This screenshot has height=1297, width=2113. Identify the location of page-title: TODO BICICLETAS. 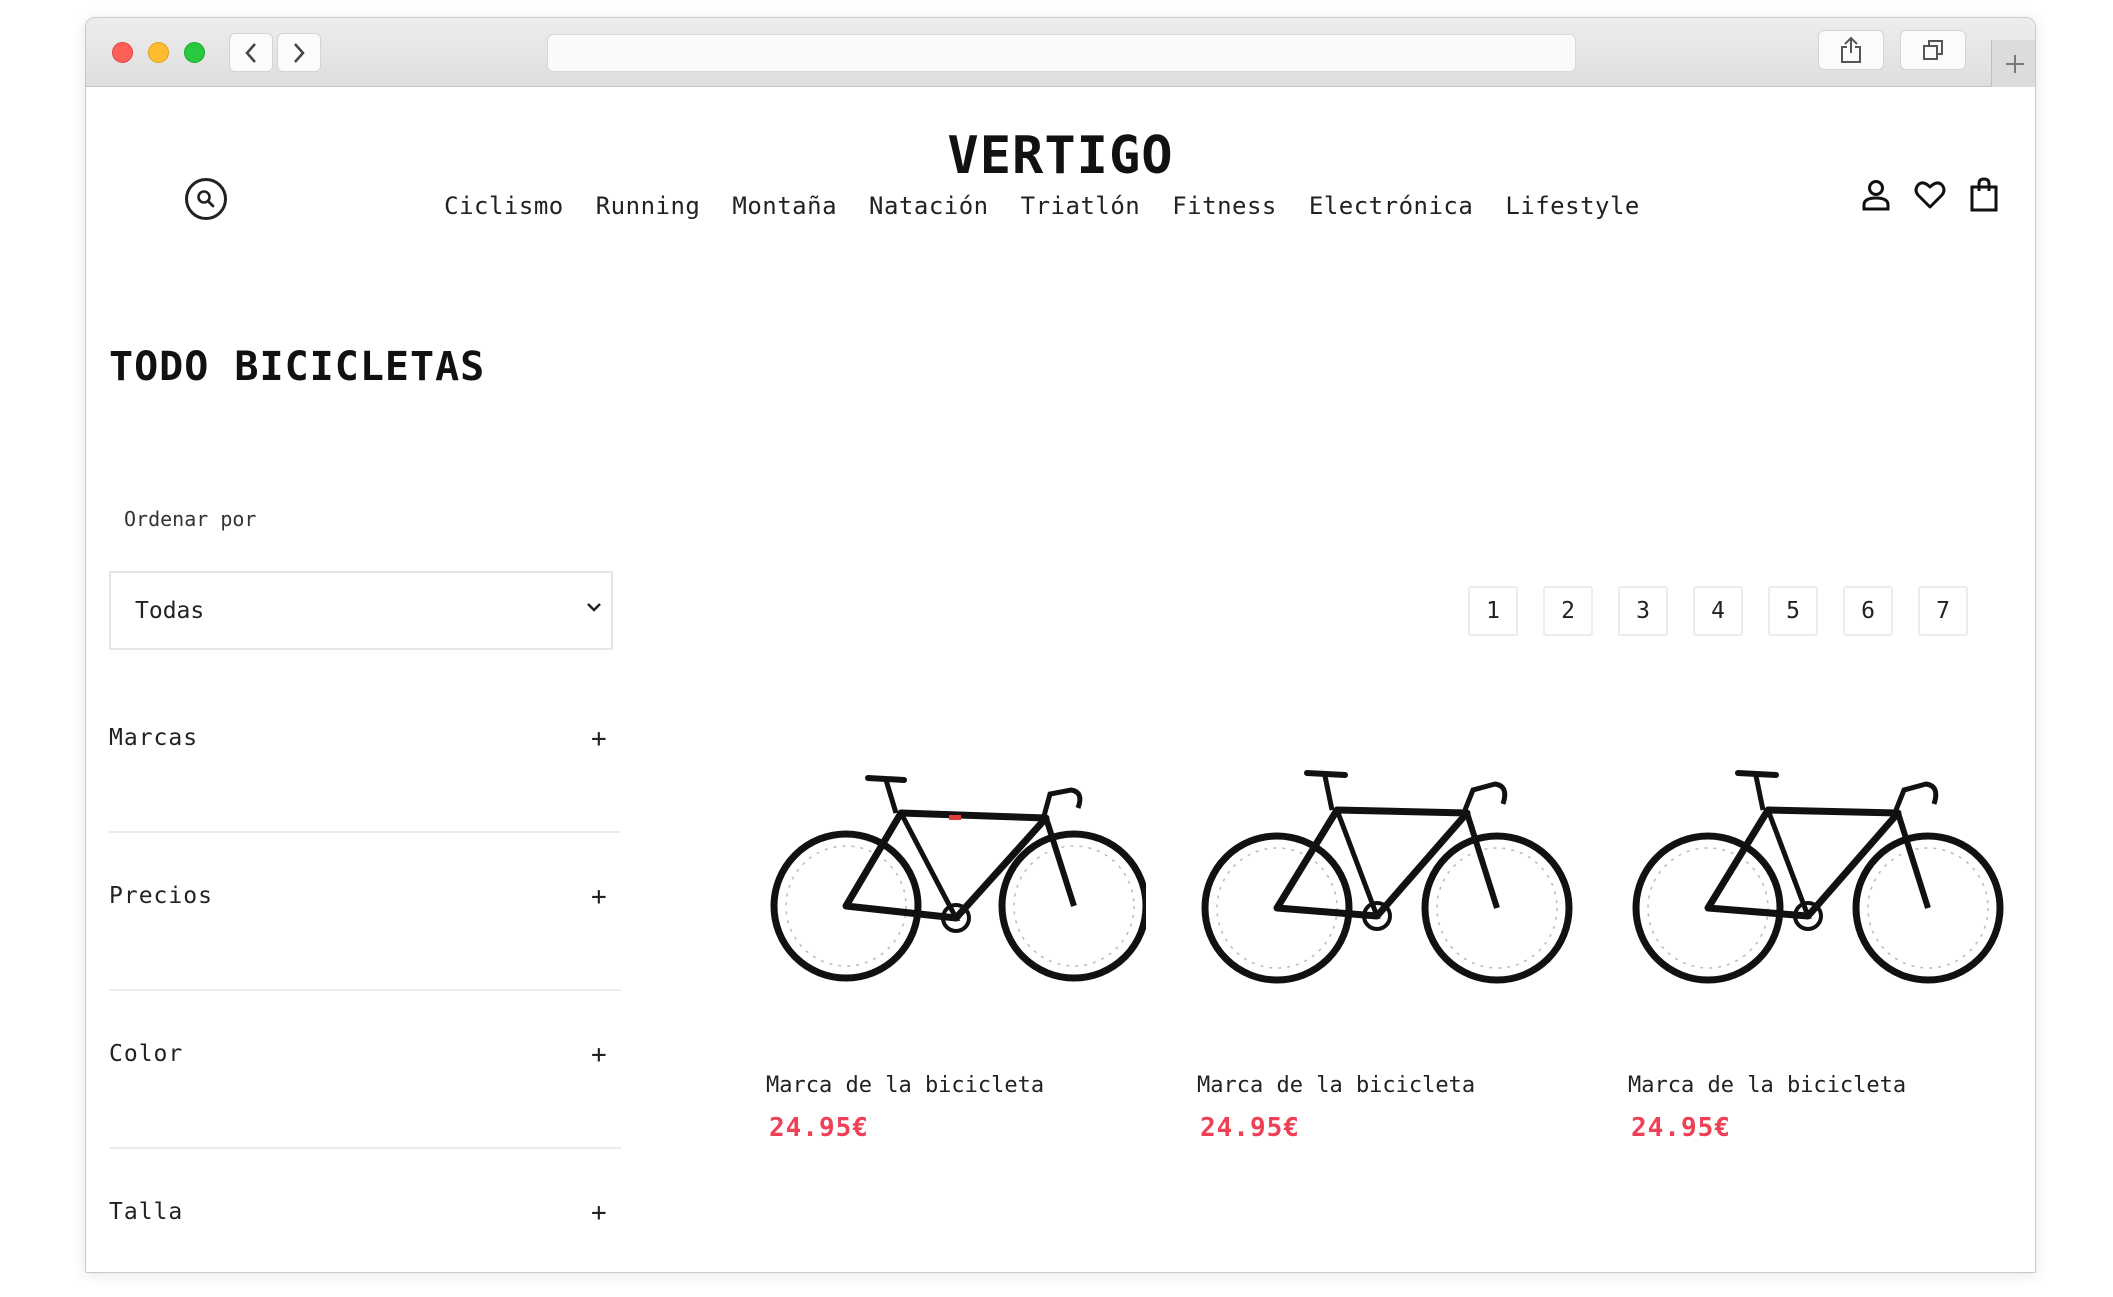
(297, 367).